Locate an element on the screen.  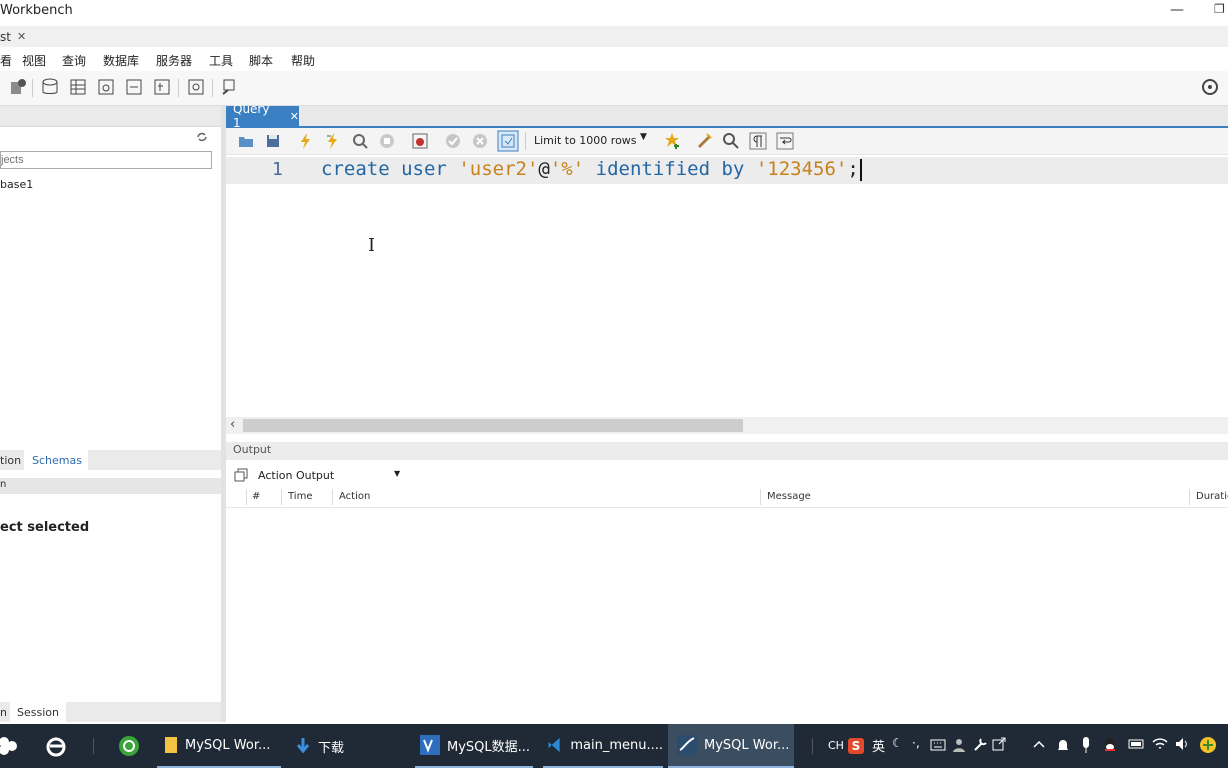
database-icon is located at coordinates (50, 87).